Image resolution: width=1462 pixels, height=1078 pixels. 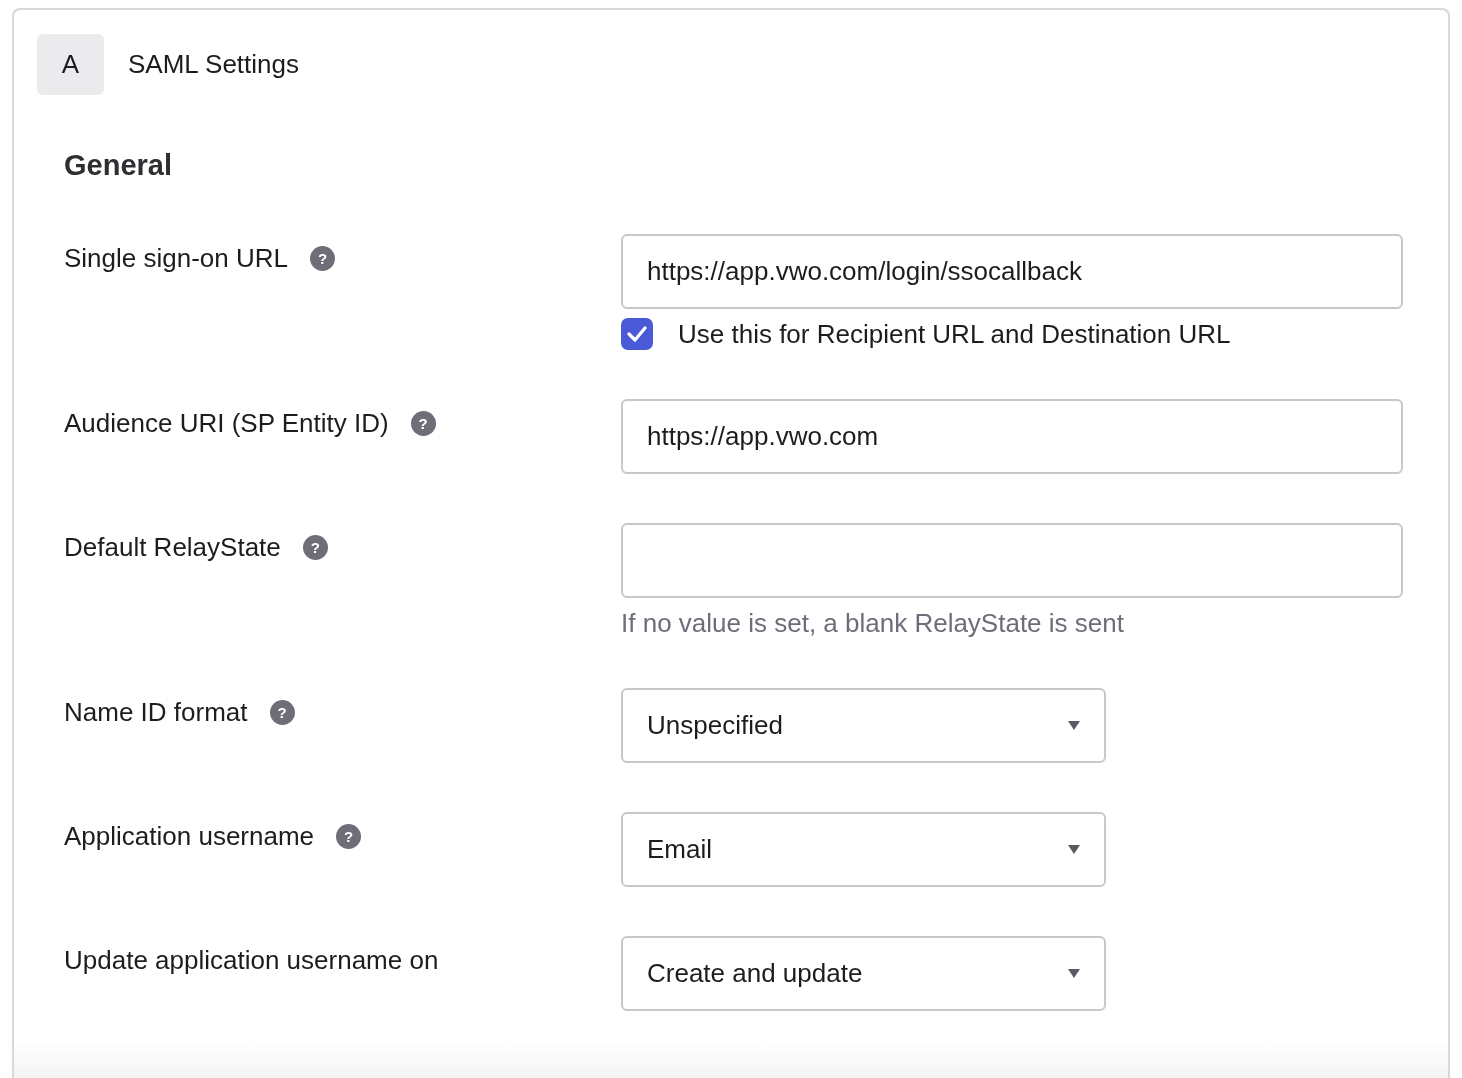 I want to click on checkbox-label: Use this for Recipient URL and Destination URL, so click(x=954, y=334).